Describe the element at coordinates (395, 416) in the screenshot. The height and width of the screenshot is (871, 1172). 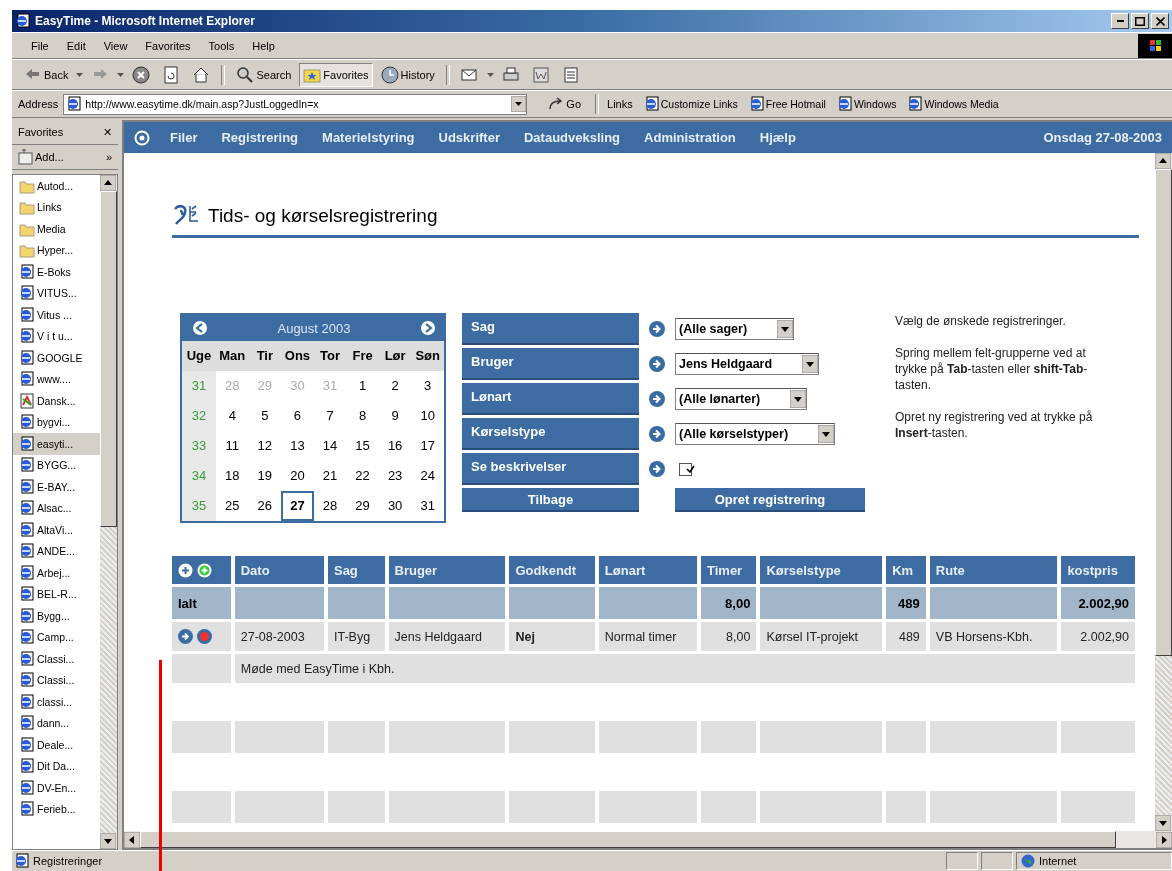
I see `calendar-day: 9` at that location.